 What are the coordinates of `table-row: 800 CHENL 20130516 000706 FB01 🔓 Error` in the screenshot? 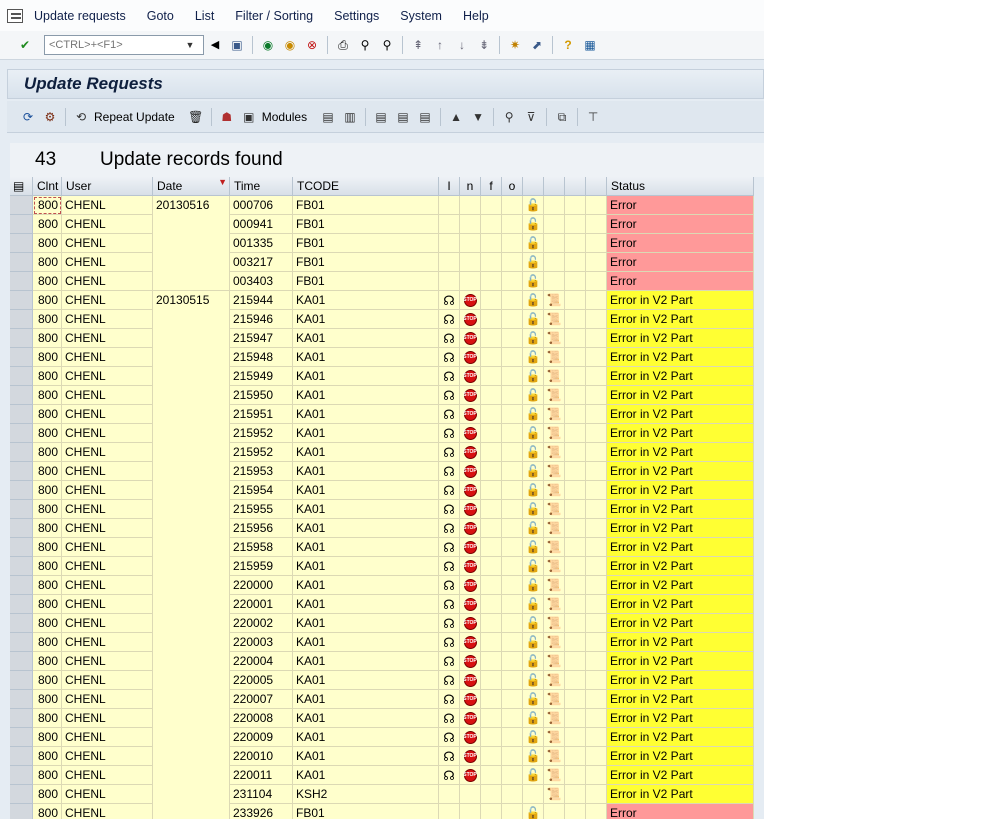 It's located at (382, 205).